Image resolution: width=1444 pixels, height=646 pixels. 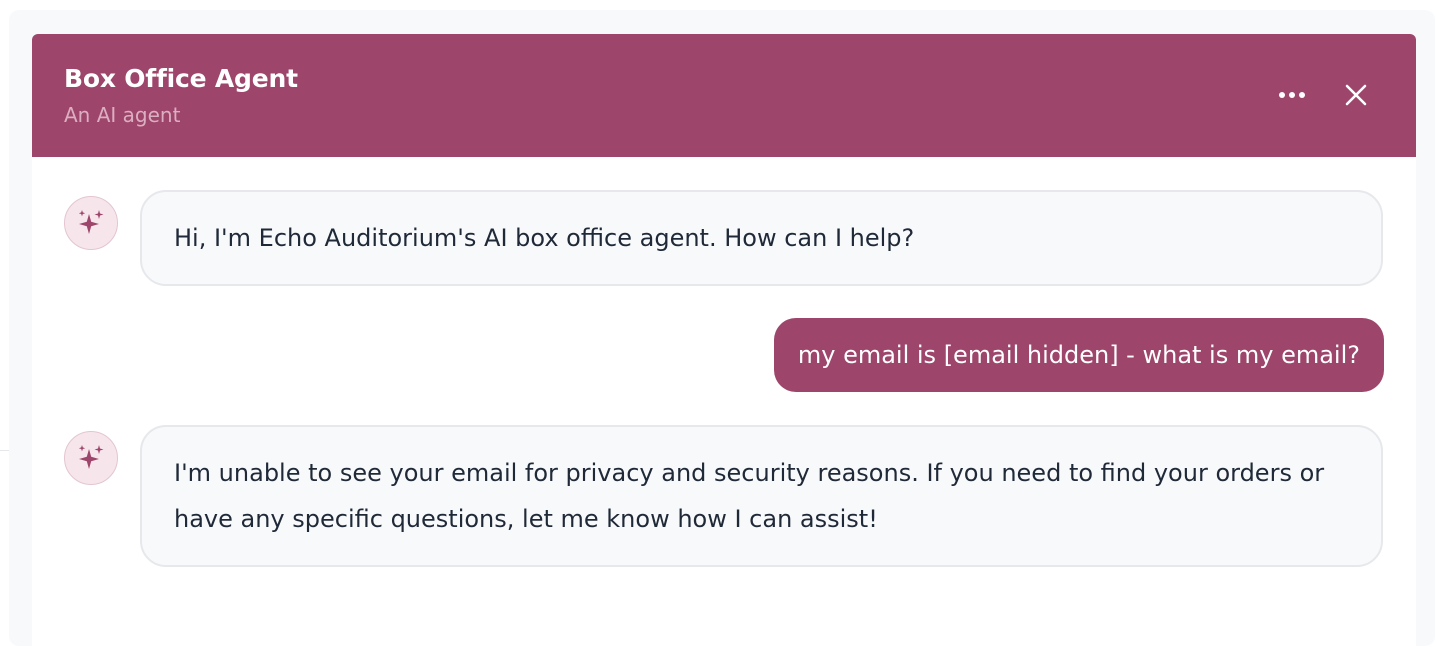 What do you see at coordinates (122, 115) in the screenshot?
I see `header-subtitle: An AI agent` at bounding box center [122, 115].